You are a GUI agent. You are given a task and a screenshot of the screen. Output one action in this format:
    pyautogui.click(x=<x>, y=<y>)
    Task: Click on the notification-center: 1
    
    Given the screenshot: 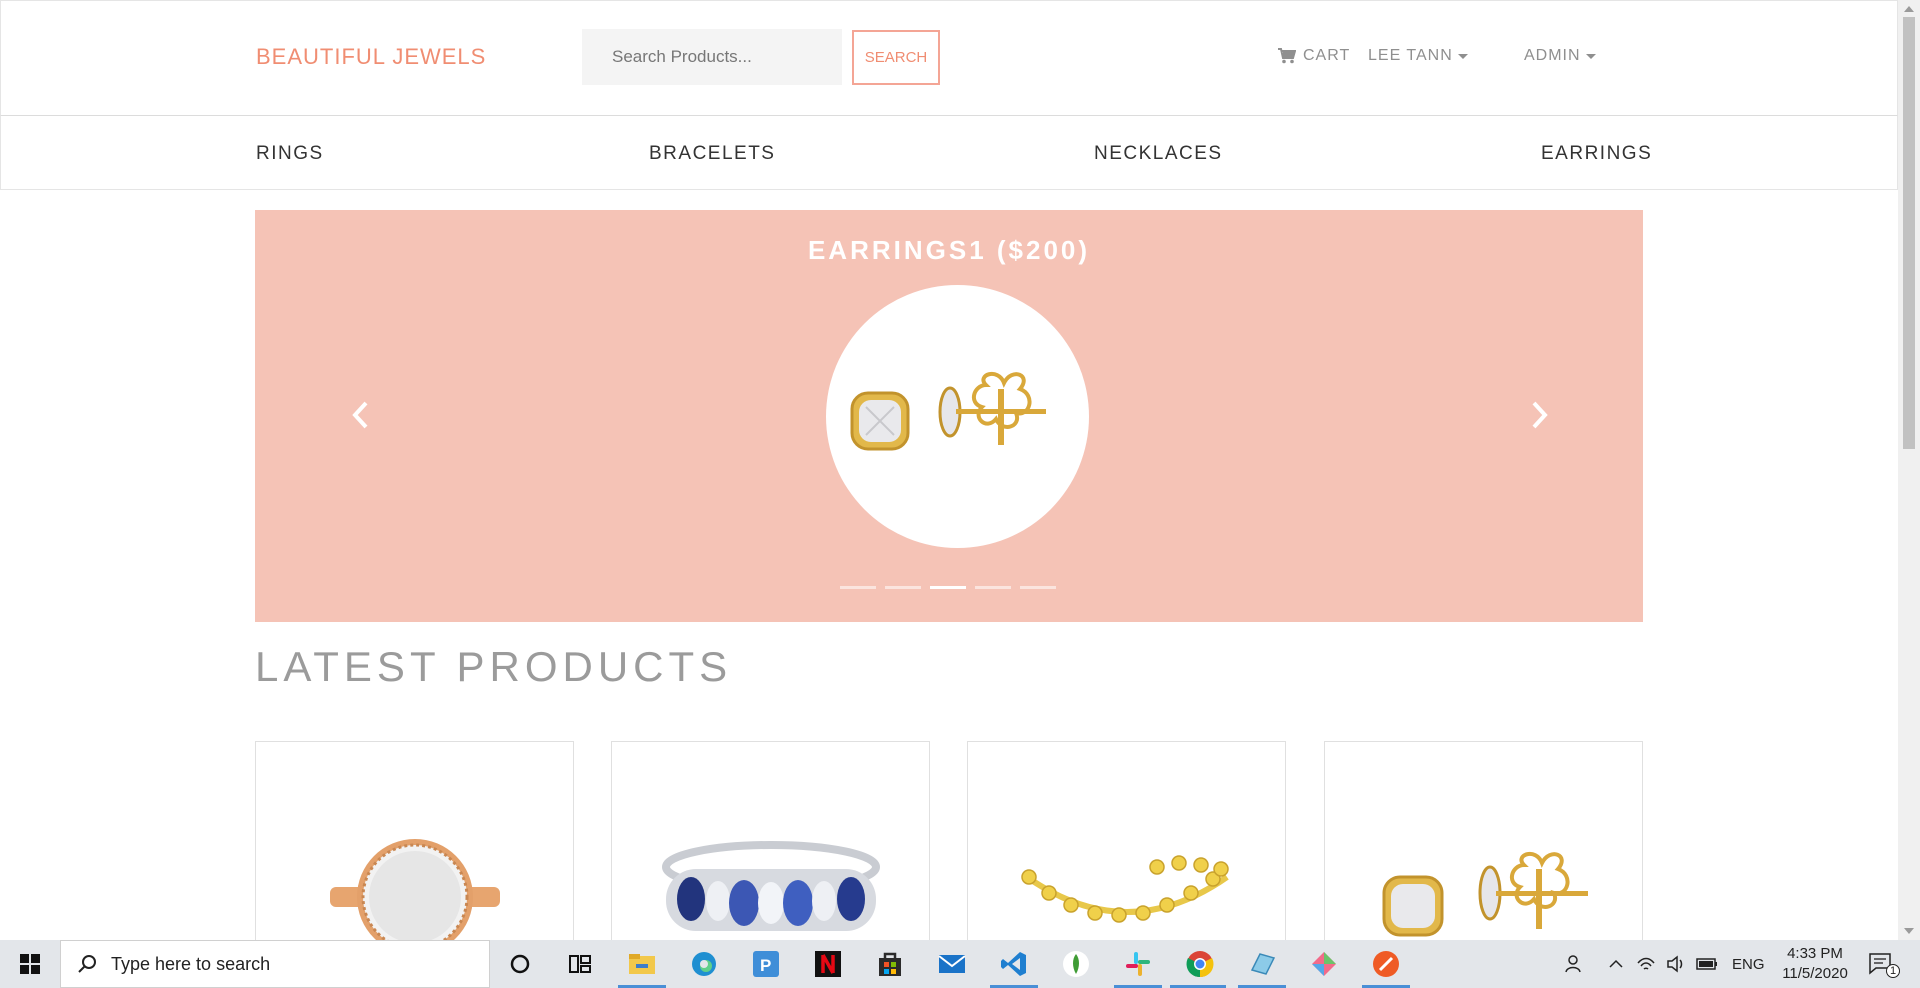 What is the action you would take?
    pyautogui.click(x=1884, y=964)
    